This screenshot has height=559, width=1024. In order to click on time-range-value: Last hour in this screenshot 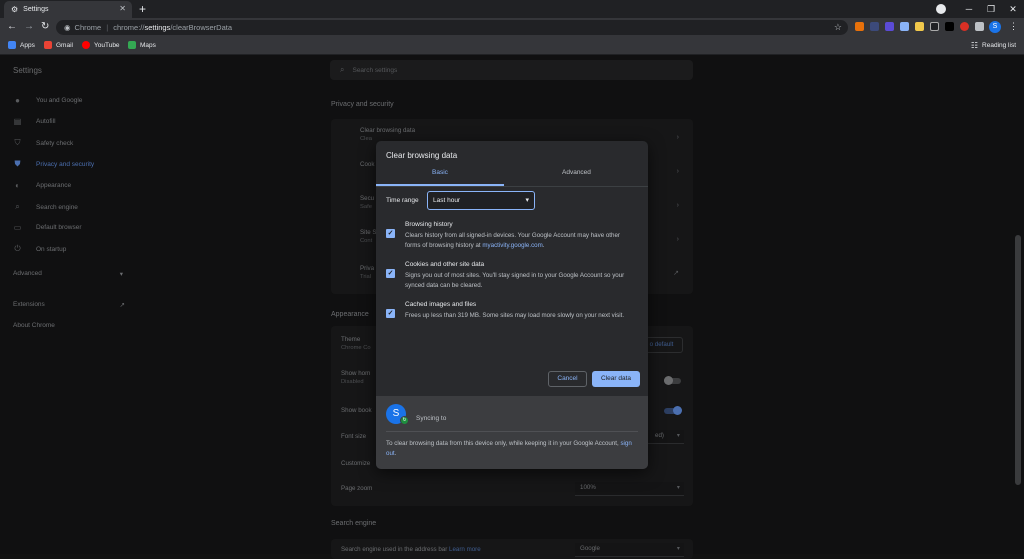, I will do `click(447, 200)`.